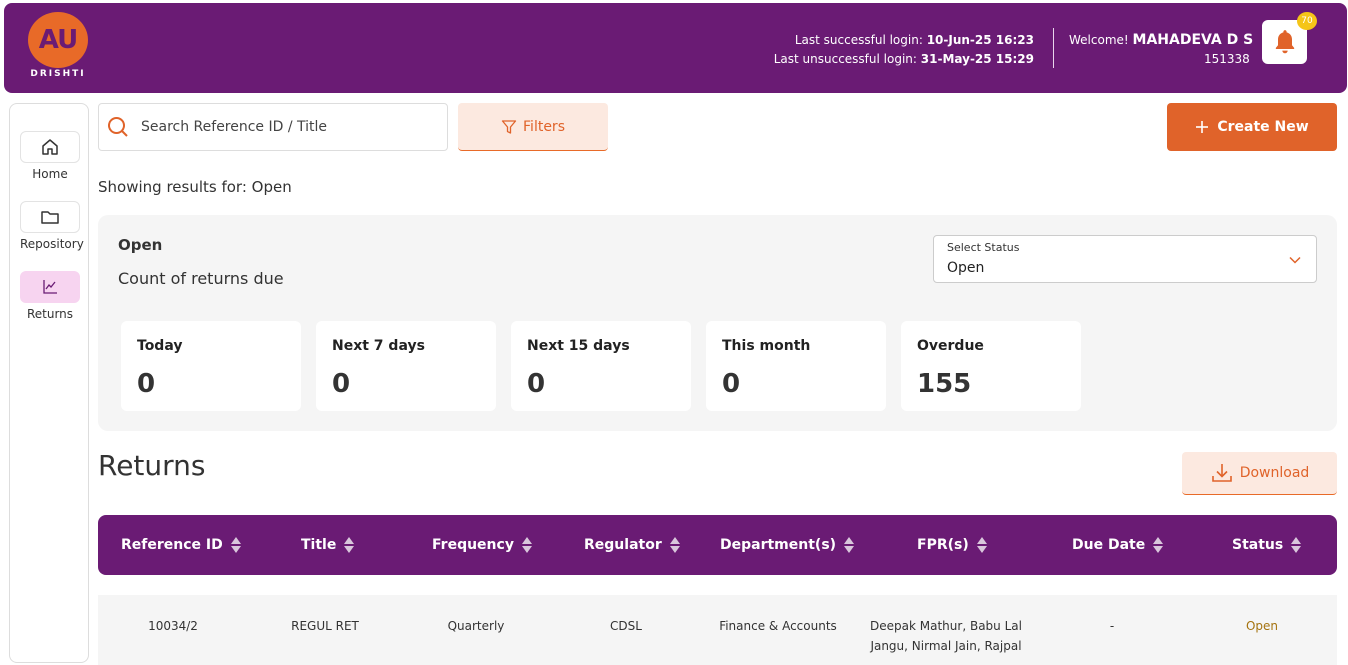 Image resolution: width=1348 pixels, height=665 pixels. Describe the element at coordinates (1274, 473) in the screenshot. I see `download-label: Download` at that location.